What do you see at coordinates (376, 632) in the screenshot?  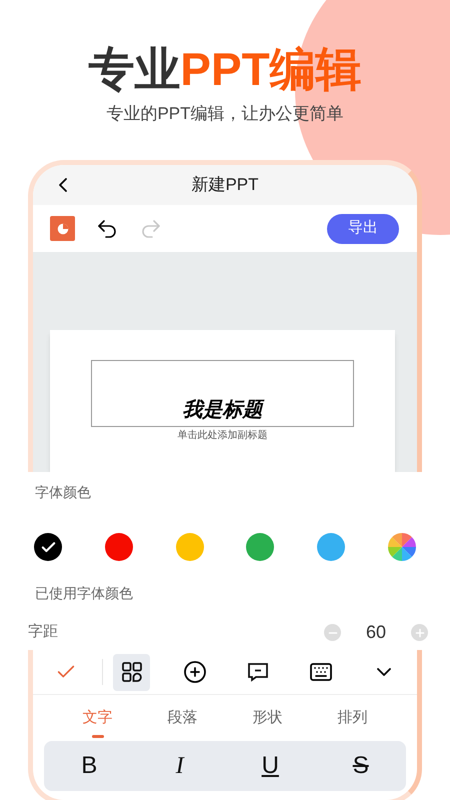 I see `spacing-value: 60` at bounding box center [376, 632].